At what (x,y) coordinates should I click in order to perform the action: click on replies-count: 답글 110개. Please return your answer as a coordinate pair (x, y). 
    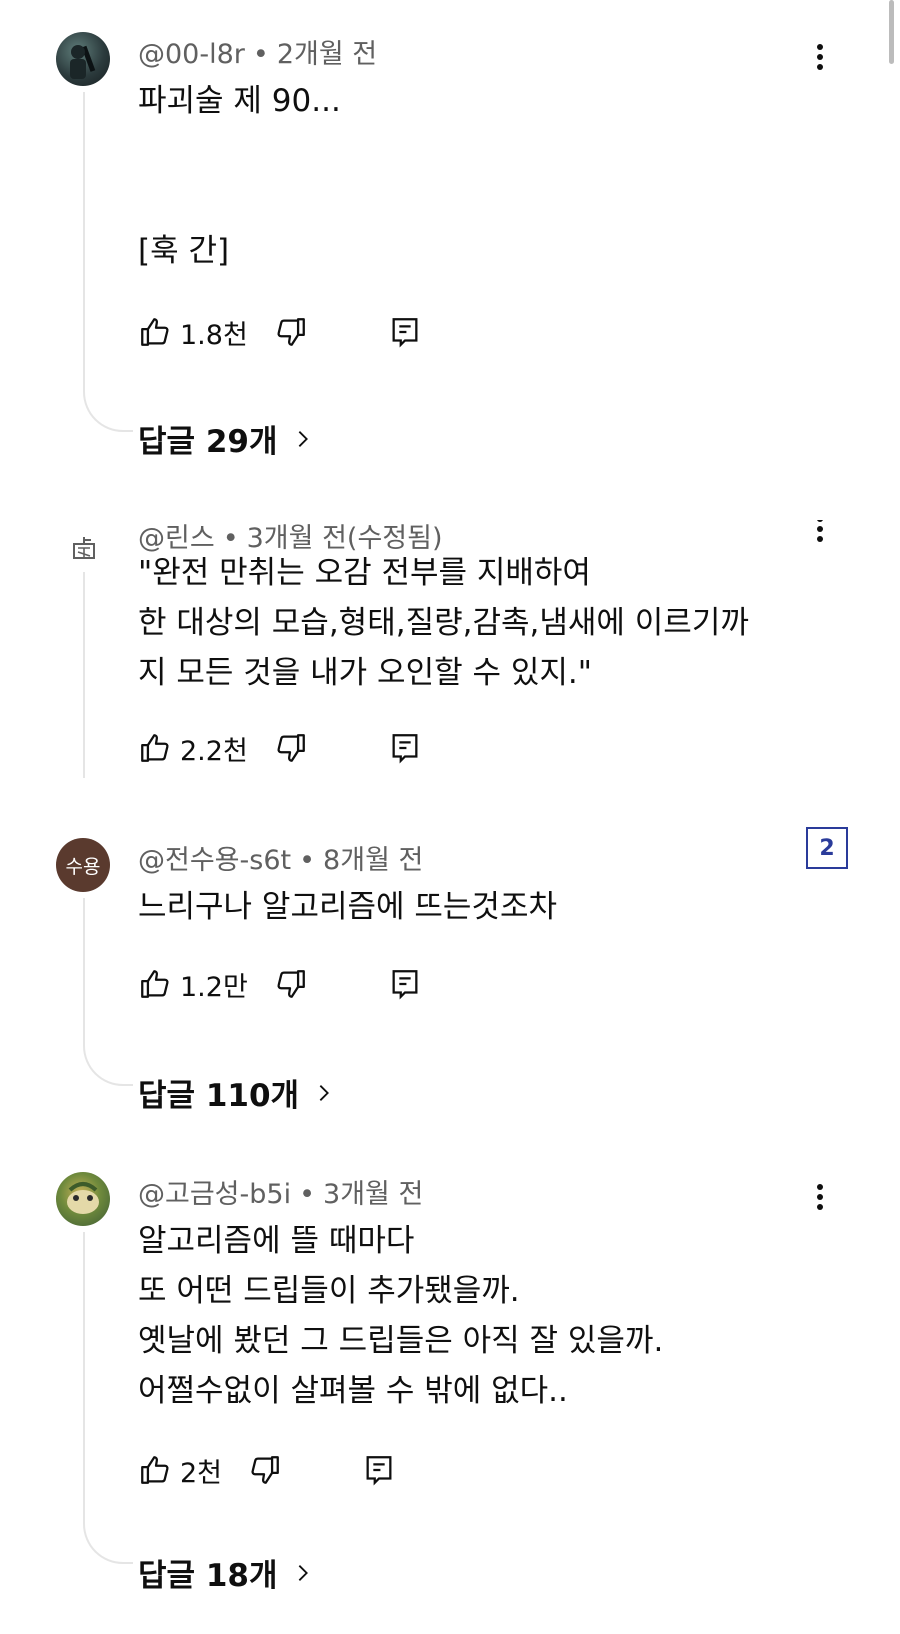
    Looking at the image, I should click on (218, 1092).